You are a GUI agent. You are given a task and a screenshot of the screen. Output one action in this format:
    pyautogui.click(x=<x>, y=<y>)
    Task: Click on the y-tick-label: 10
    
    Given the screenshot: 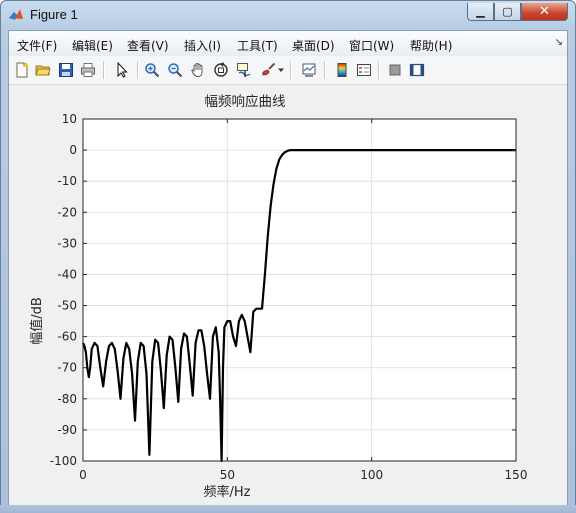 What is the action you would take?
    pyautogui.click(x=69, y=119)
    